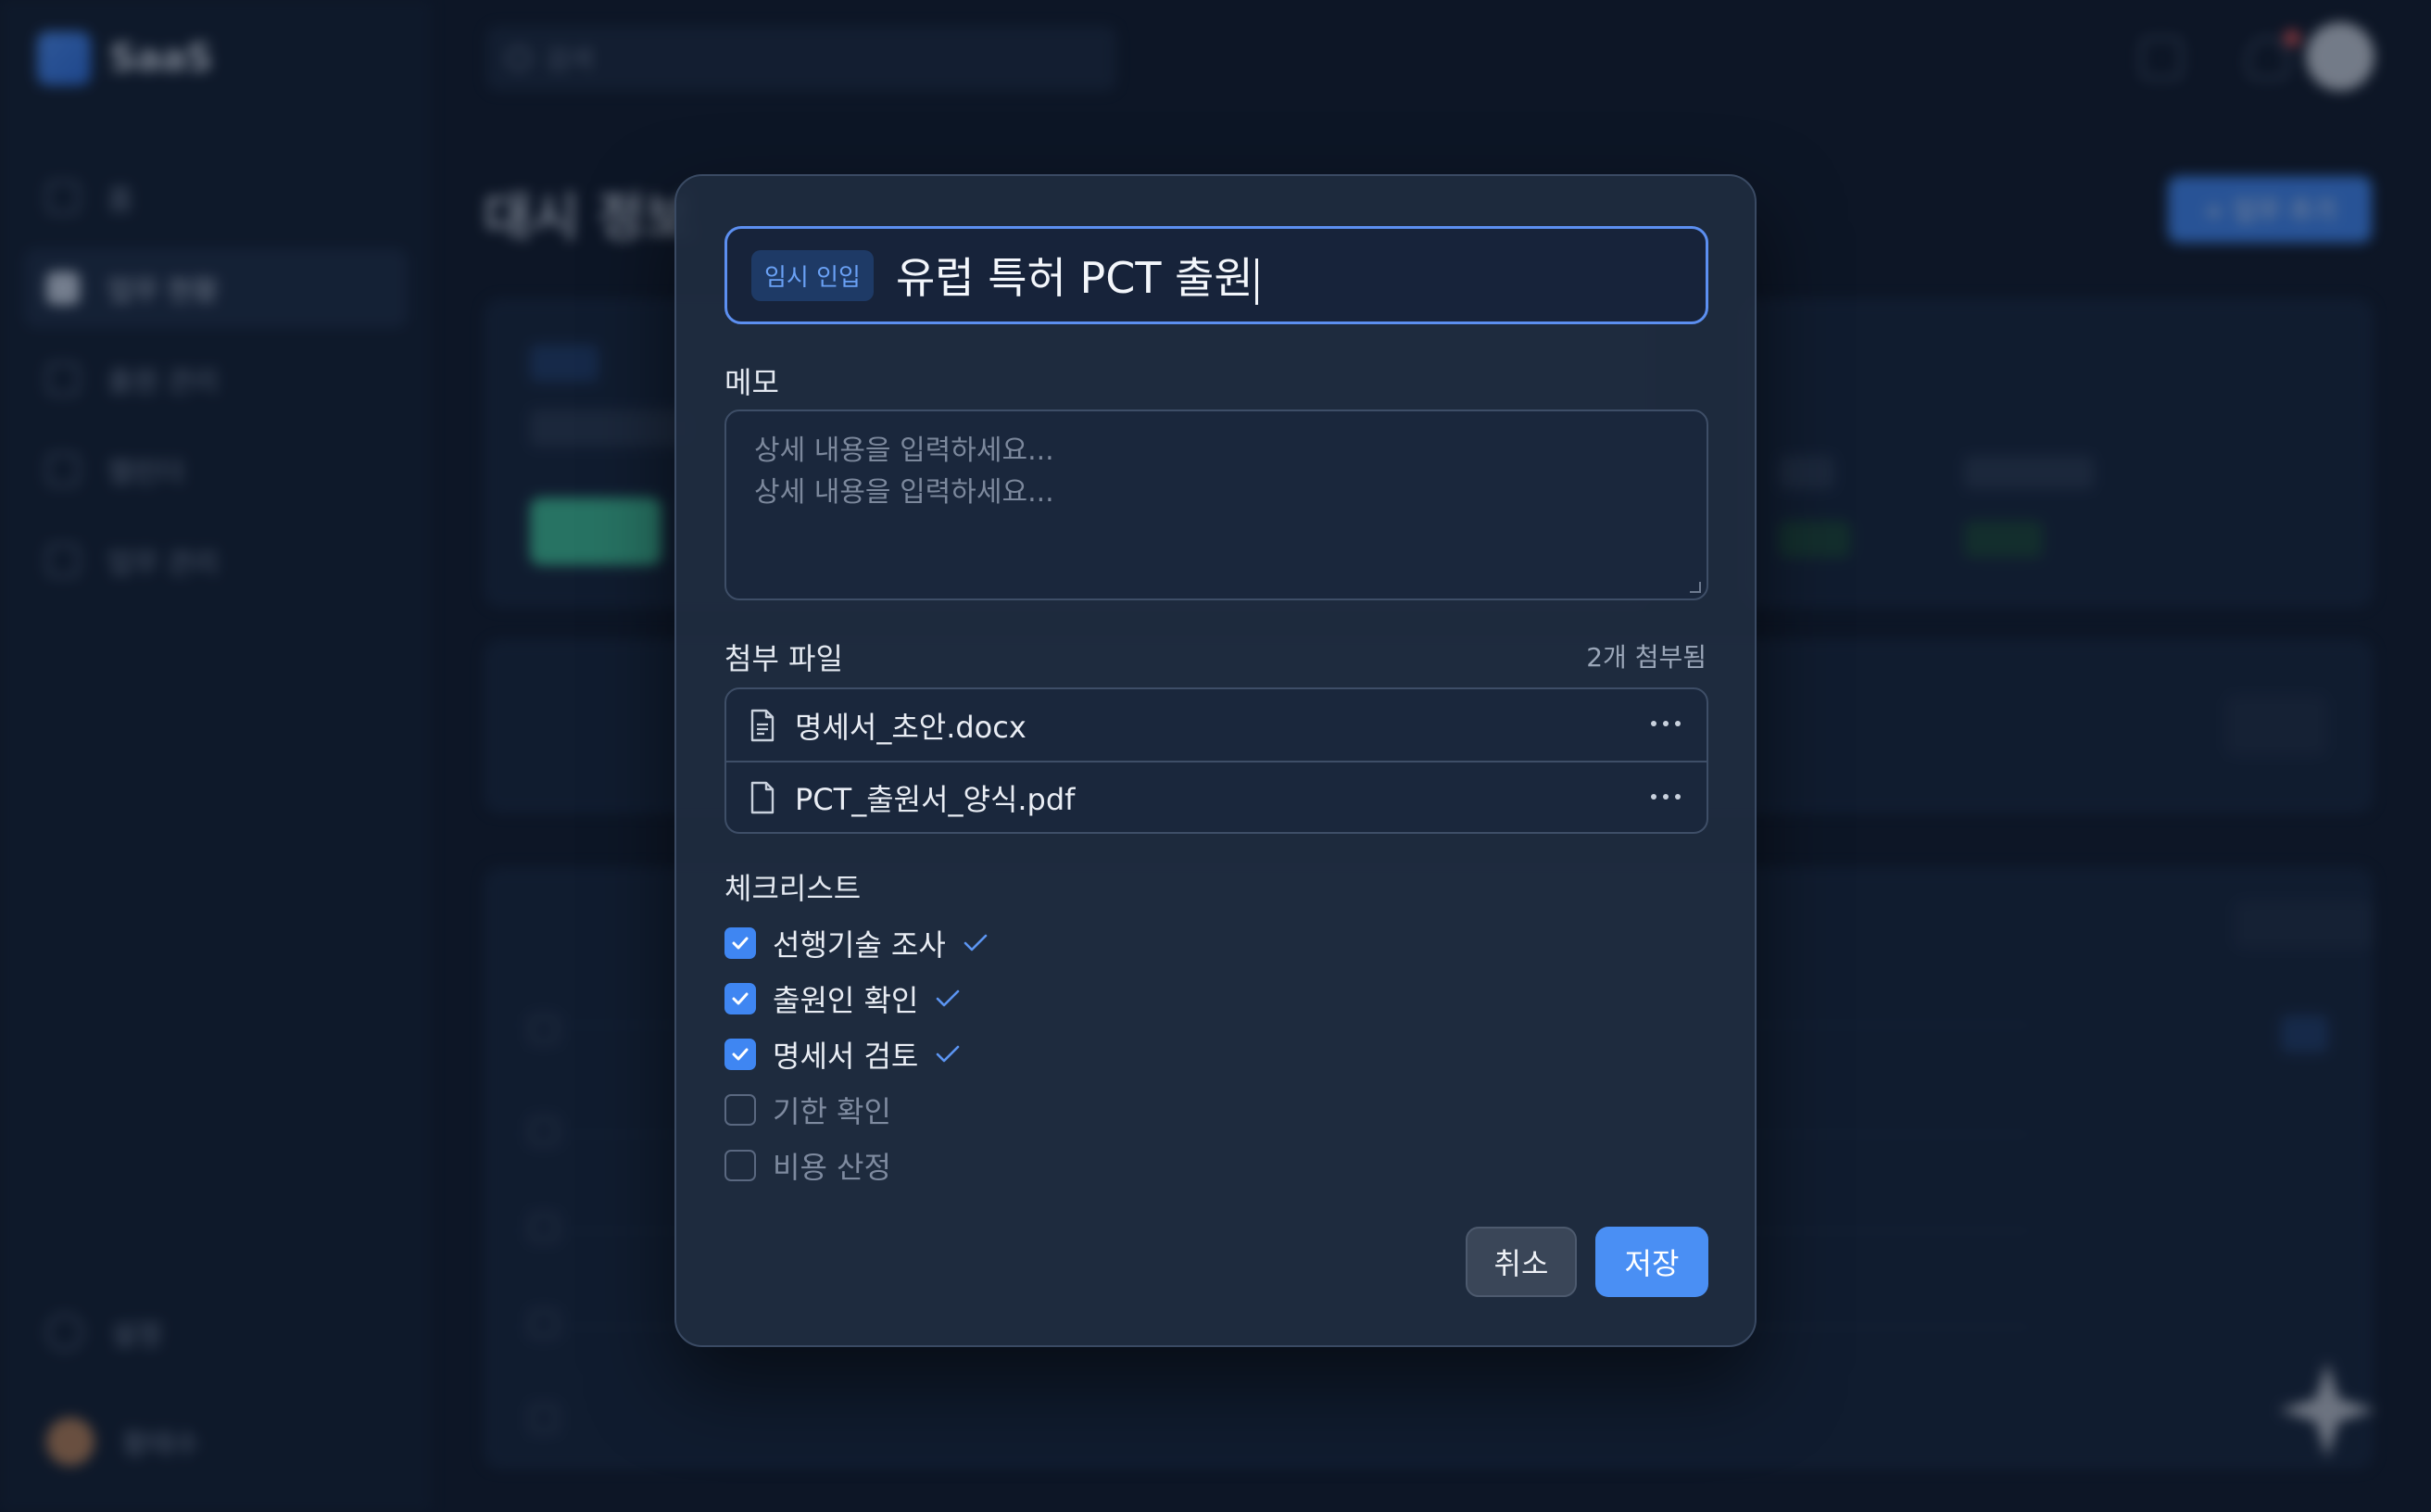 The image size is (2431, 1512). I want to click on checklist-item: 선행기술 조사, so click(856, 943).